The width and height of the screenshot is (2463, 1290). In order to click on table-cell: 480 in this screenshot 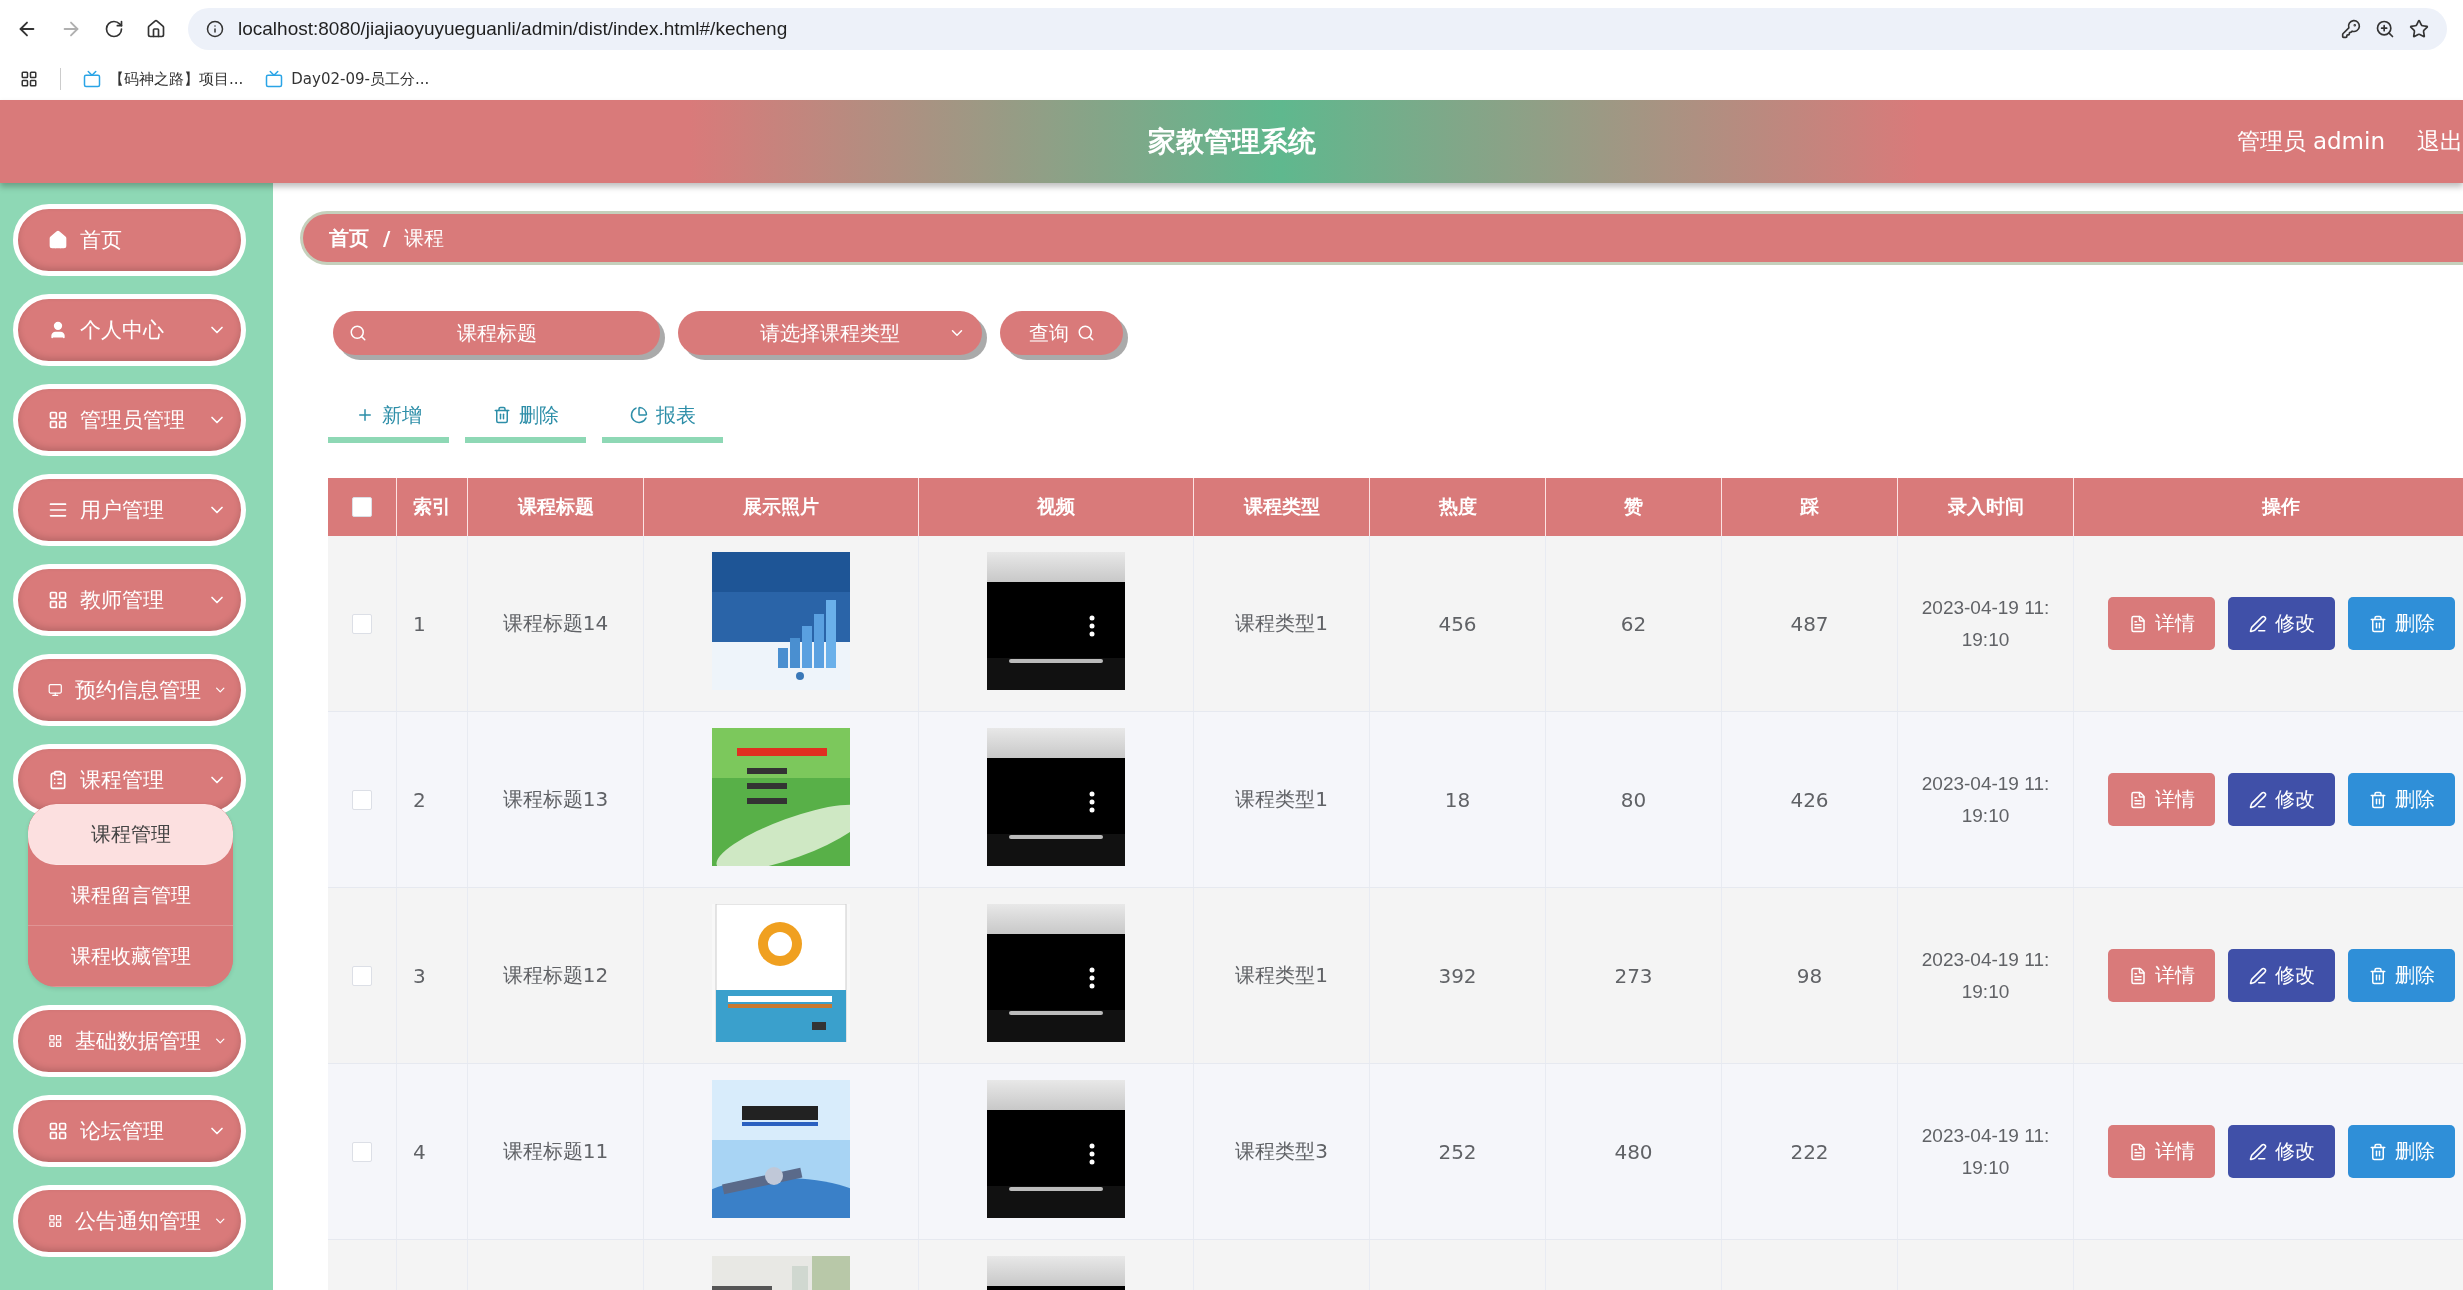, I will do `click(1633, 1151)`.